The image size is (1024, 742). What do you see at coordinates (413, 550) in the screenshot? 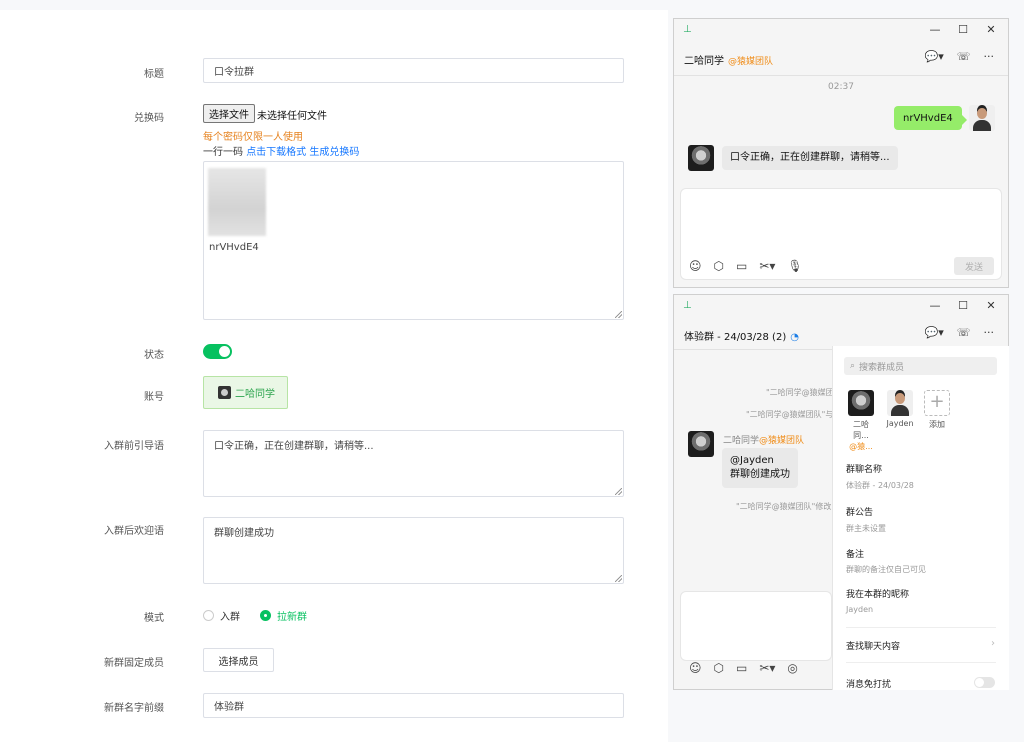
I see `welcome-textarea: 群聊创建成功` at bounding box center [413, 550].